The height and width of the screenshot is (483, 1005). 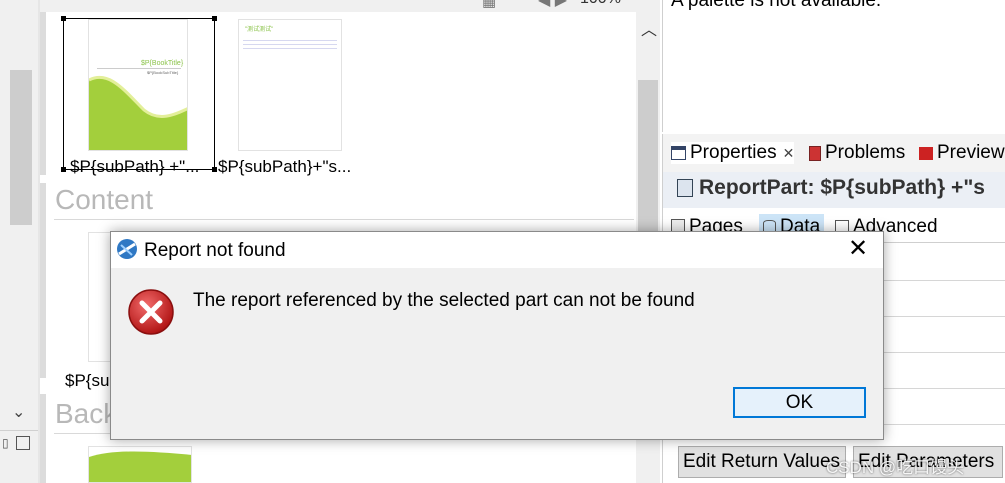 I want to click on left-bottom-toolbar: ▯, so click(x=19, y=444).